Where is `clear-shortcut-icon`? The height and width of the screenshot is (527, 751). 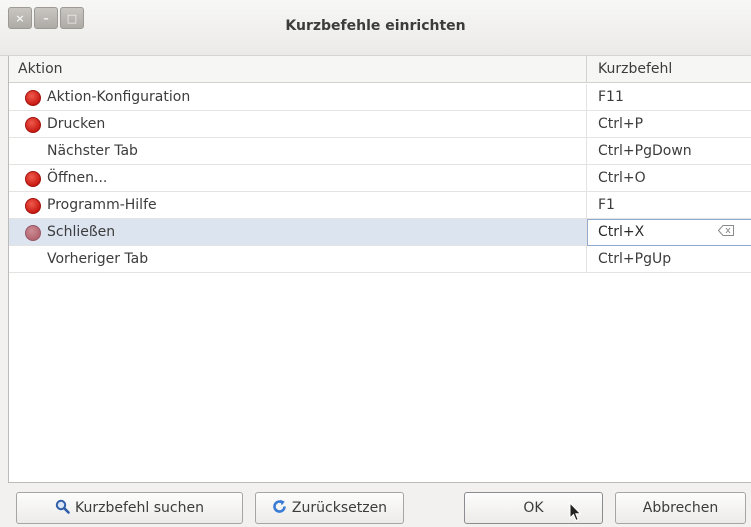
clear-shortcut-icon is located at coordinates (726, 232).